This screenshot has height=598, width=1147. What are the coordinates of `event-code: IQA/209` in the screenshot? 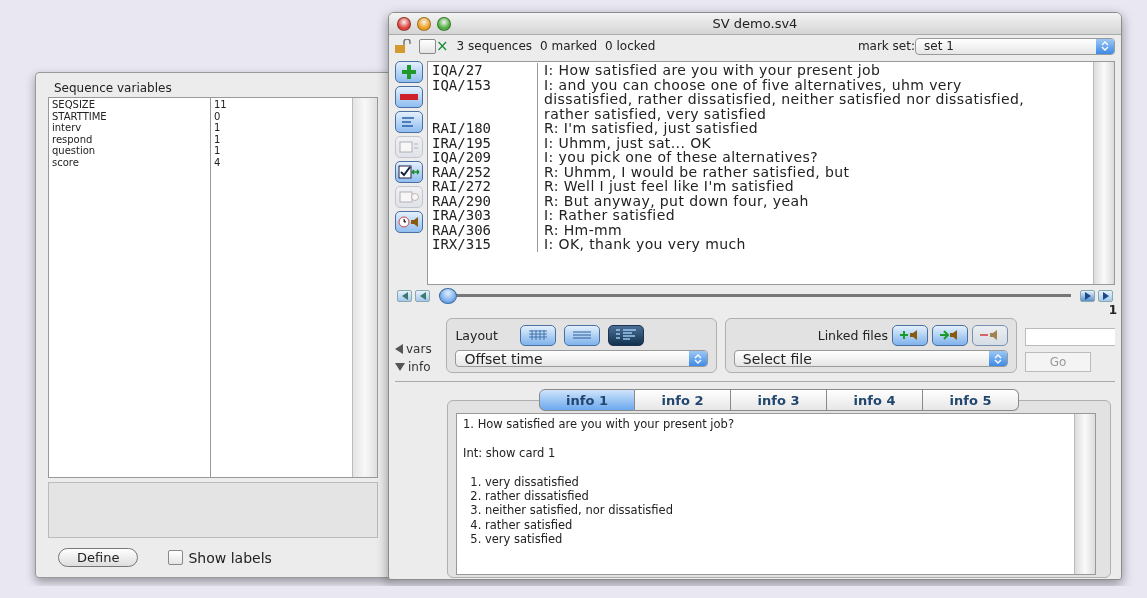 It's located at (483, 157).